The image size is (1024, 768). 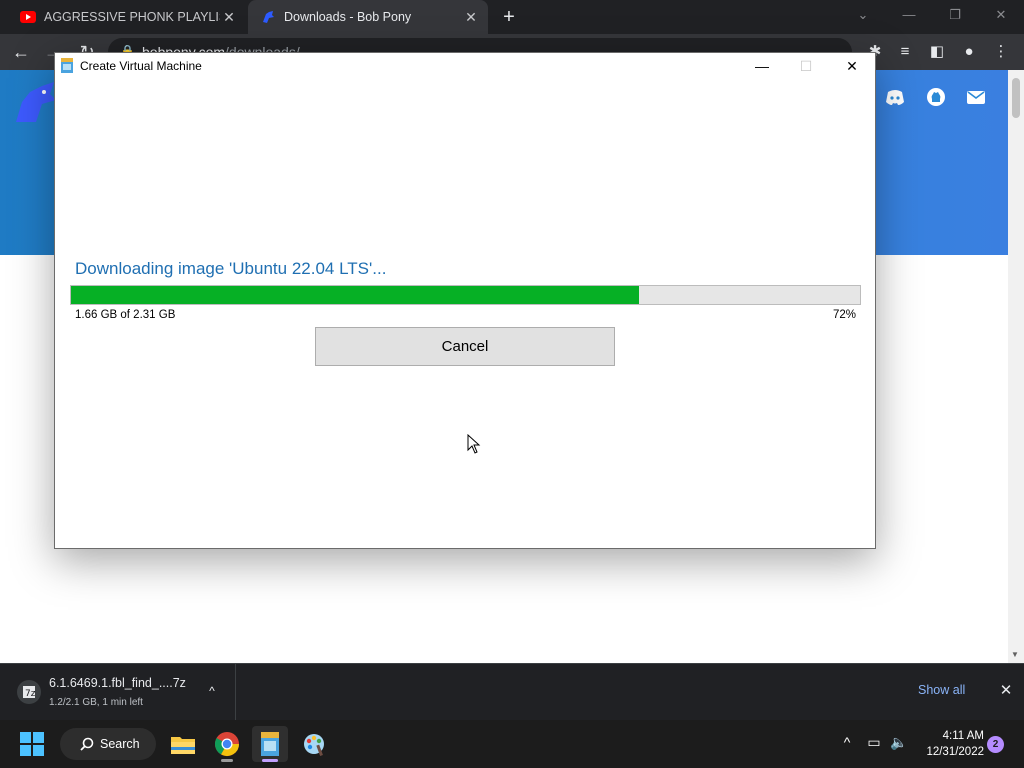 I want to click on github-icon, so click(x=936, y=97).